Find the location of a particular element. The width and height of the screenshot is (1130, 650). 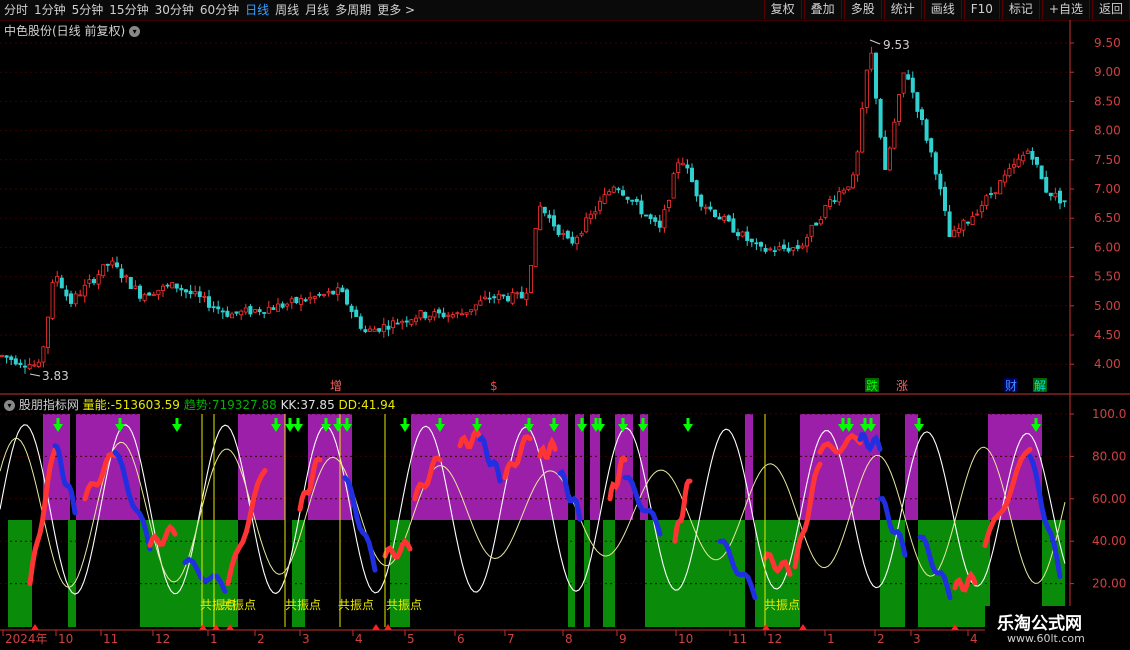

liangneng-label: 量能: is located at coordinates (96, 405).